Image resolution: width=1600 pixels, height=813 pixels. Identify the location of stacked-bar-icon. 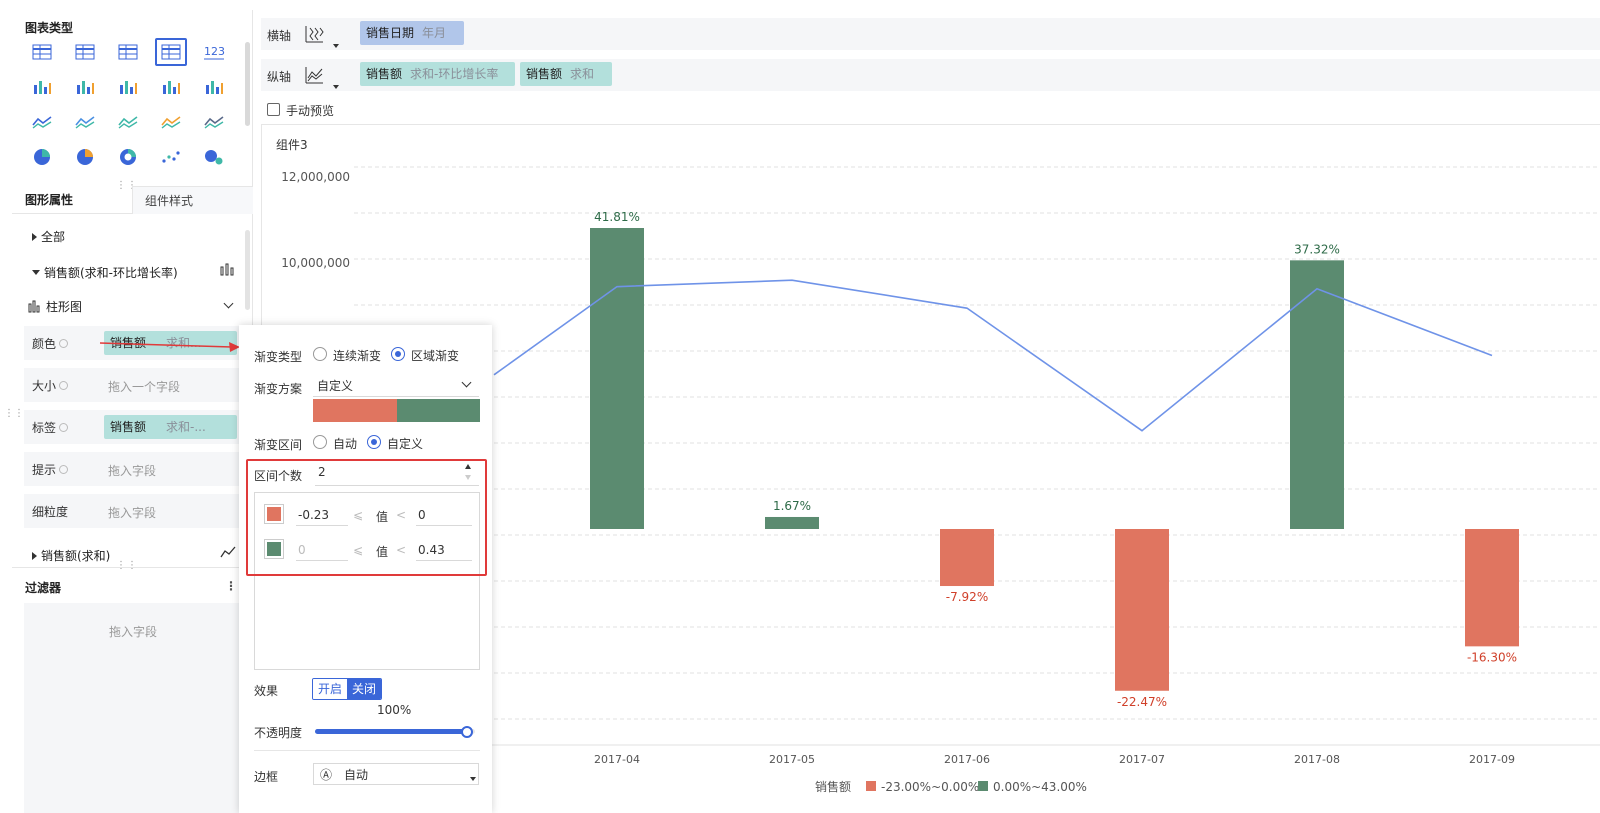
(42, 87).